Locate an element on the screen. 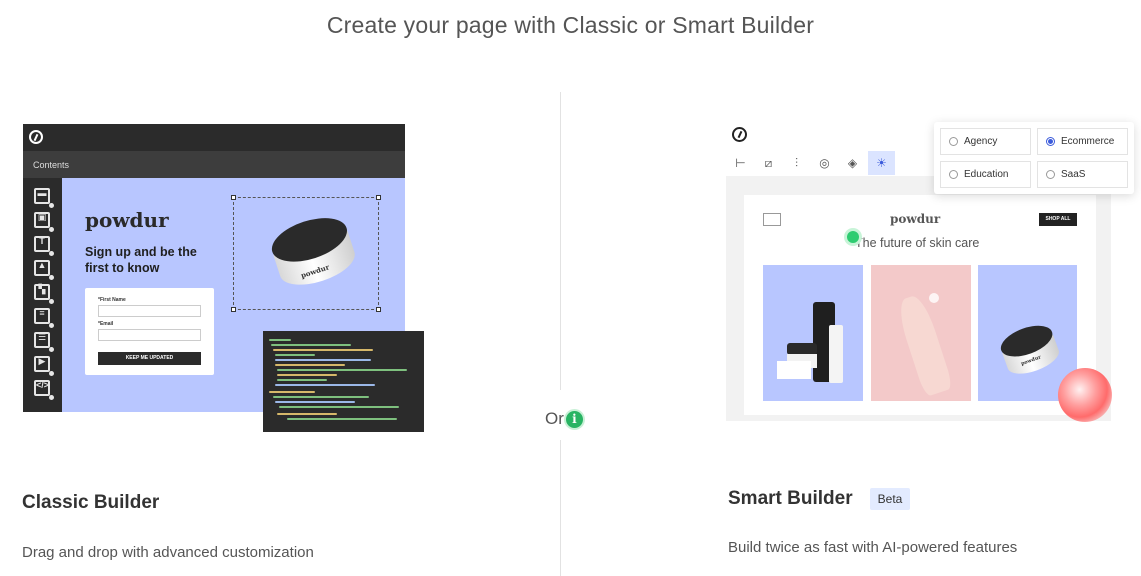 This screenshot has height=576, width=1141. industry-label: Education is located at coordinates (986, 174).